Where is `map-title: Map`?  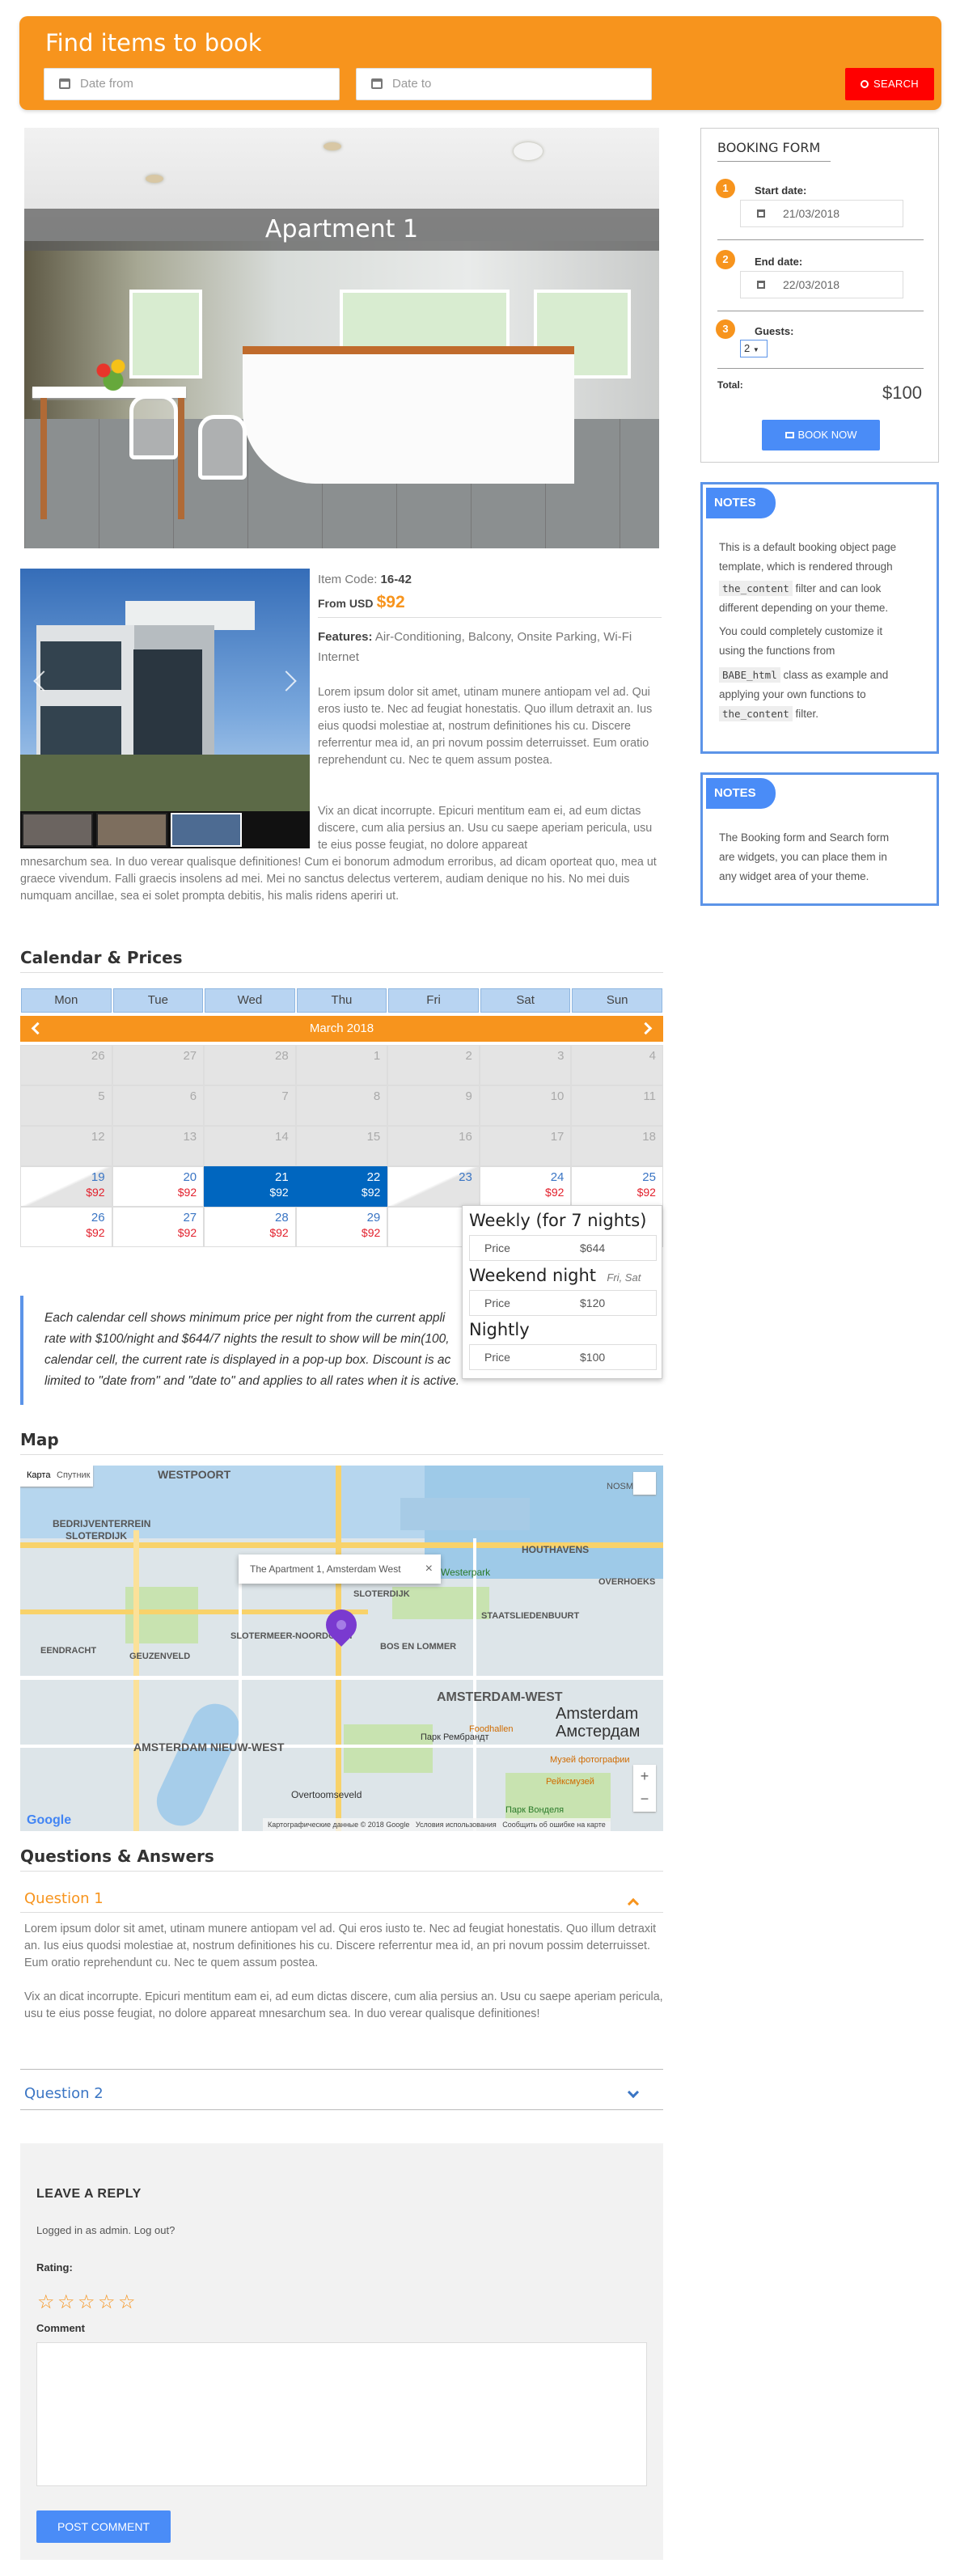
map-title: Map is located at coordinates (40, 1440).